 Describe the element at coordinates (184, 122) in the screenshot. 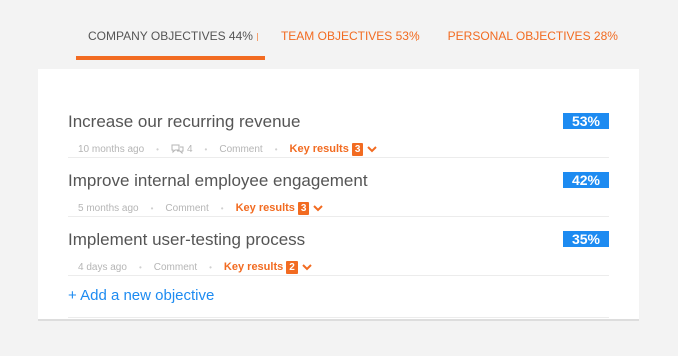

I see `objective-title: Increase our recurring revenue` at that location.